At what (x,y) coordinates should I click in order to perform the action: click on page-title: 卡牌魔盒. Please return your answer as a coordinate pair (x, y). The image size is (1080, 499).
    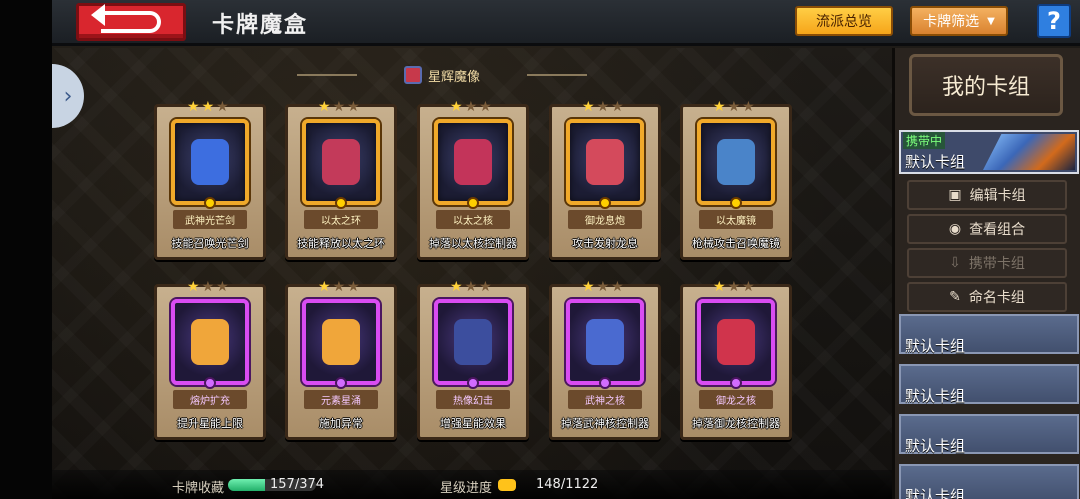
    Looking at the image, I should click on (260, 25).